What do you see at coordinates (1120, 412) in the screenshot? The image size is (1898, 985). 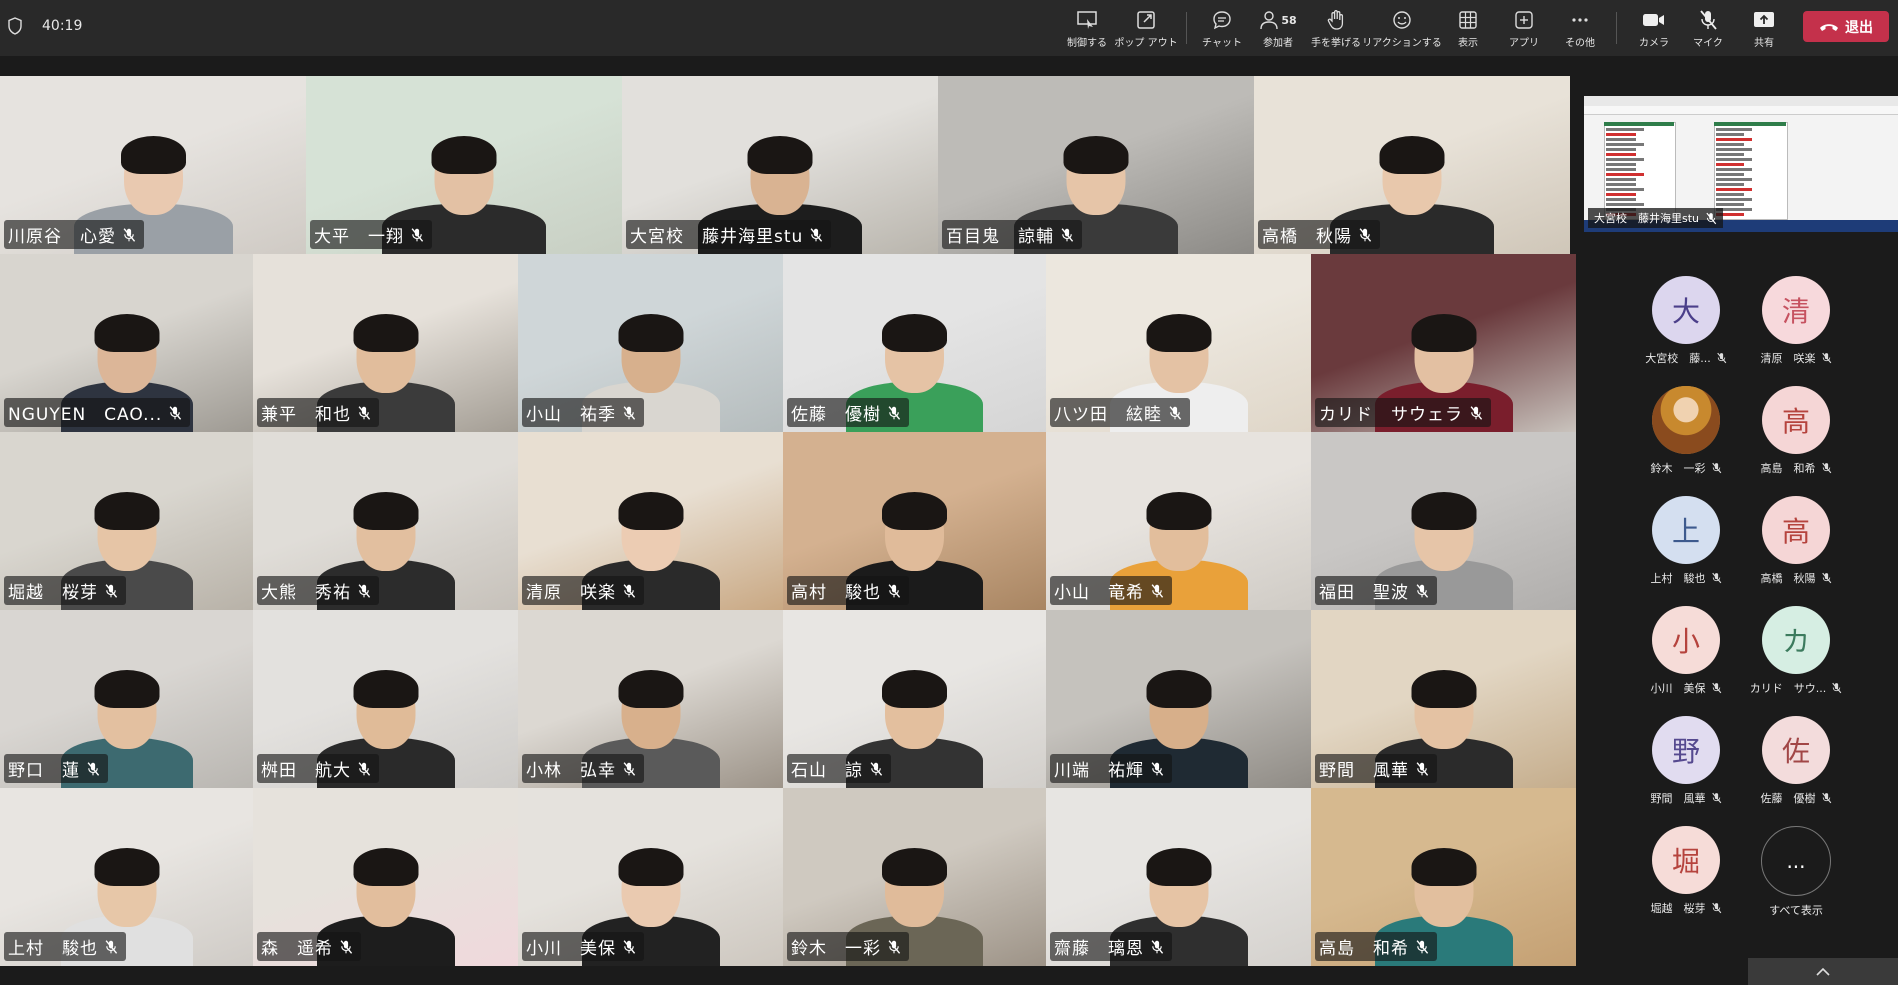 I see `participant-nametag: 八ツ田 絃睦` at bounding box center [1120, 412].